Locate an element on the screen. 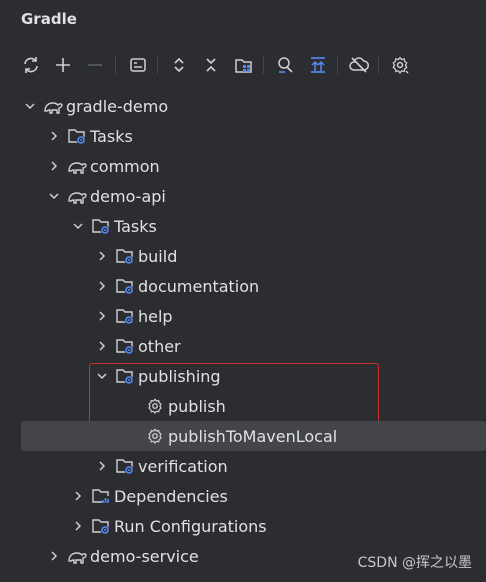 This screenshot has height=582, width=486. tree-node-label: publishToMavenLocal is located at coordinates (253, 436).